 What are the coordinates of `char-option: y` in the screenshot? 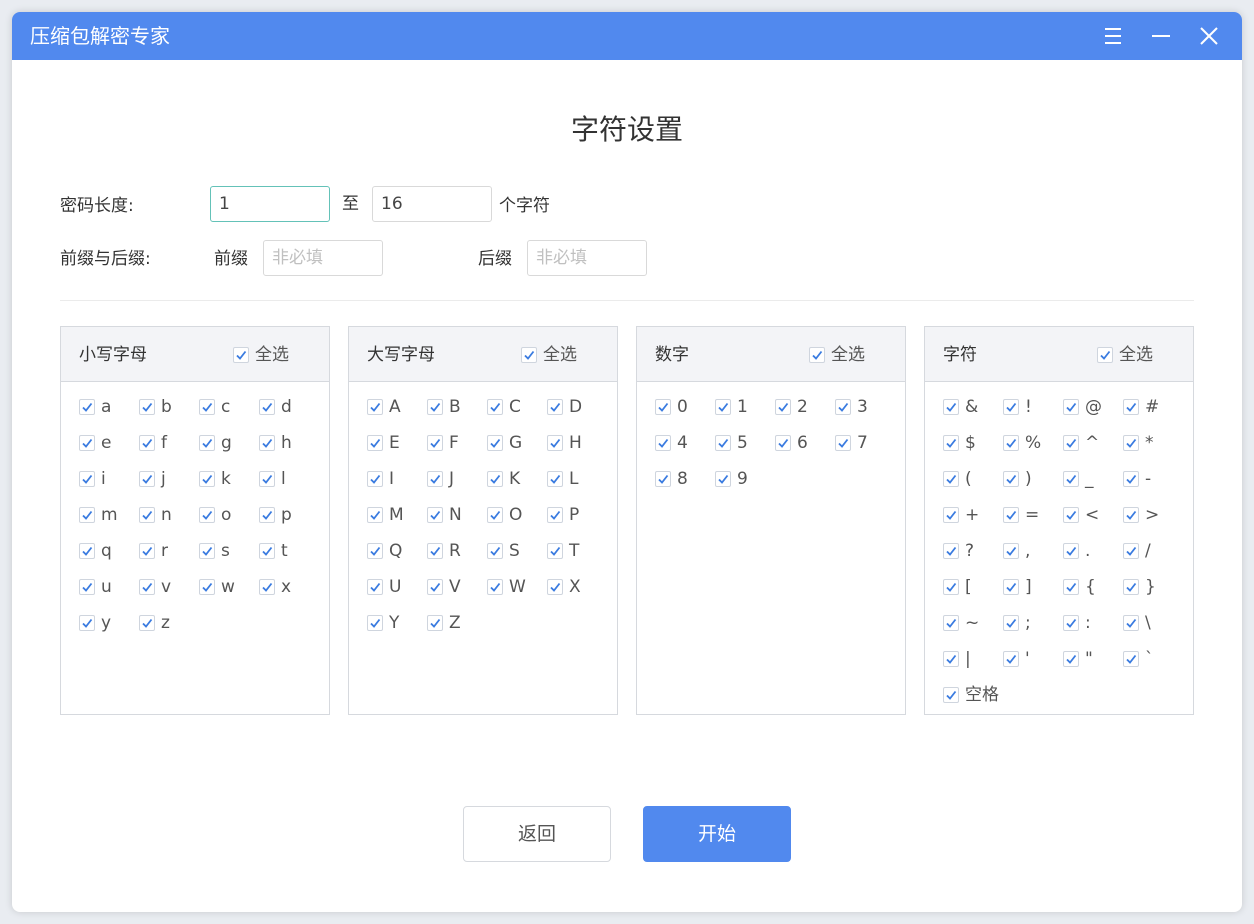 It's located at (107, 623).